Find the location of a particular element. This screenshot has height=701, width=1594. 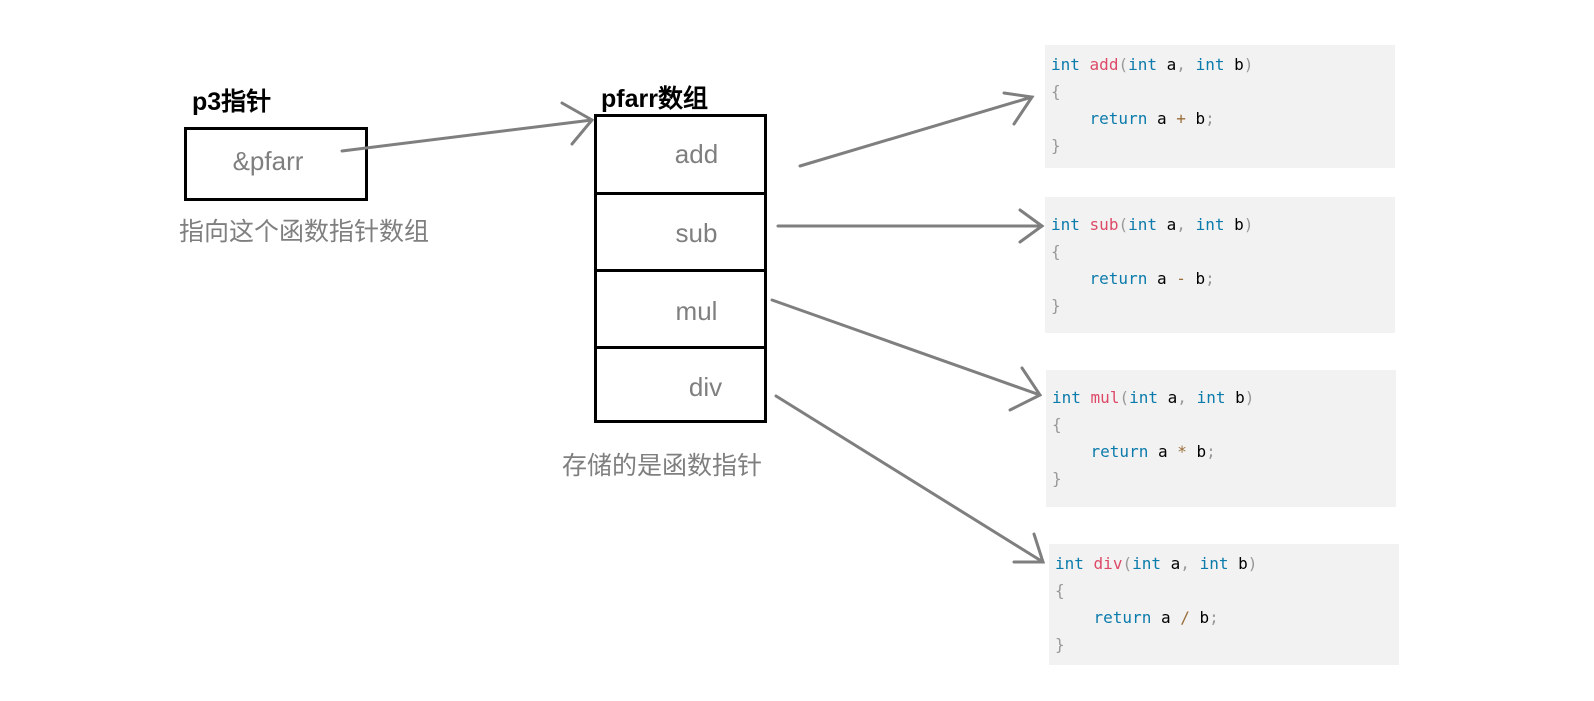

arrow-add is located at coordinates (916, 129).